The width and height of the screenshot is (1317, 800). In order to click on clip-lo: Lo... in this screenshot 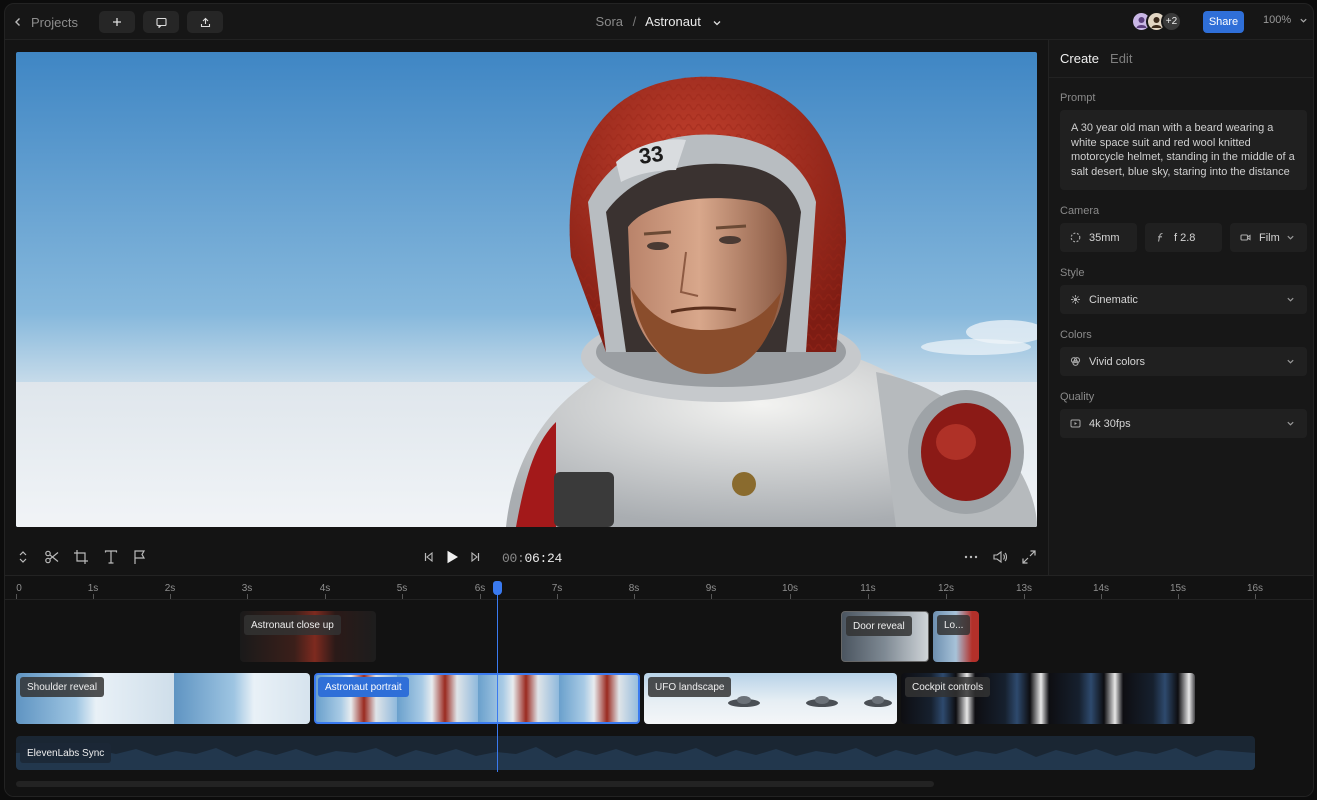, I will do `click(956, 636)`.